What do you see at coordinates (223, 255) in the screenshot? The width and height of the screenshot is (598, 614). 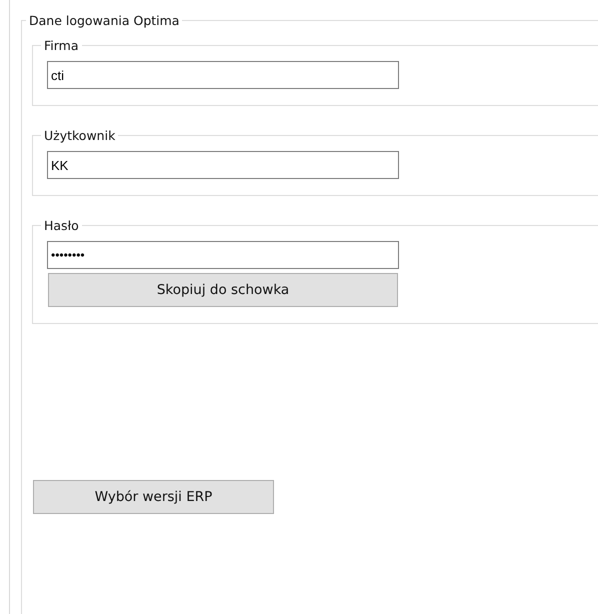 I see `password-field: ••••••••` at bounding box center [223, 255].